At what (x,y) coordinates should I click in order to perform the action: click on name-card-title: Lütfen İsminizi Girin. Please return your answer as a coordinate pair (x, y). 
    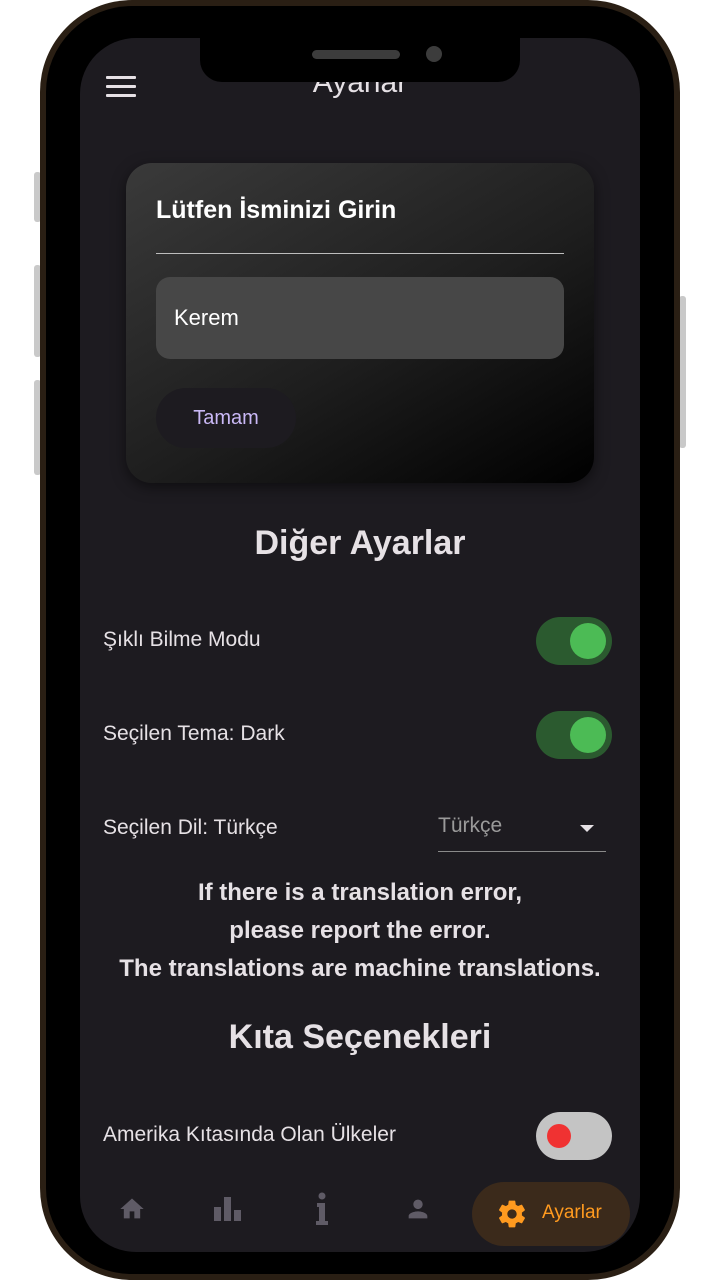
    Looking at the image, I should click on (276, 210).